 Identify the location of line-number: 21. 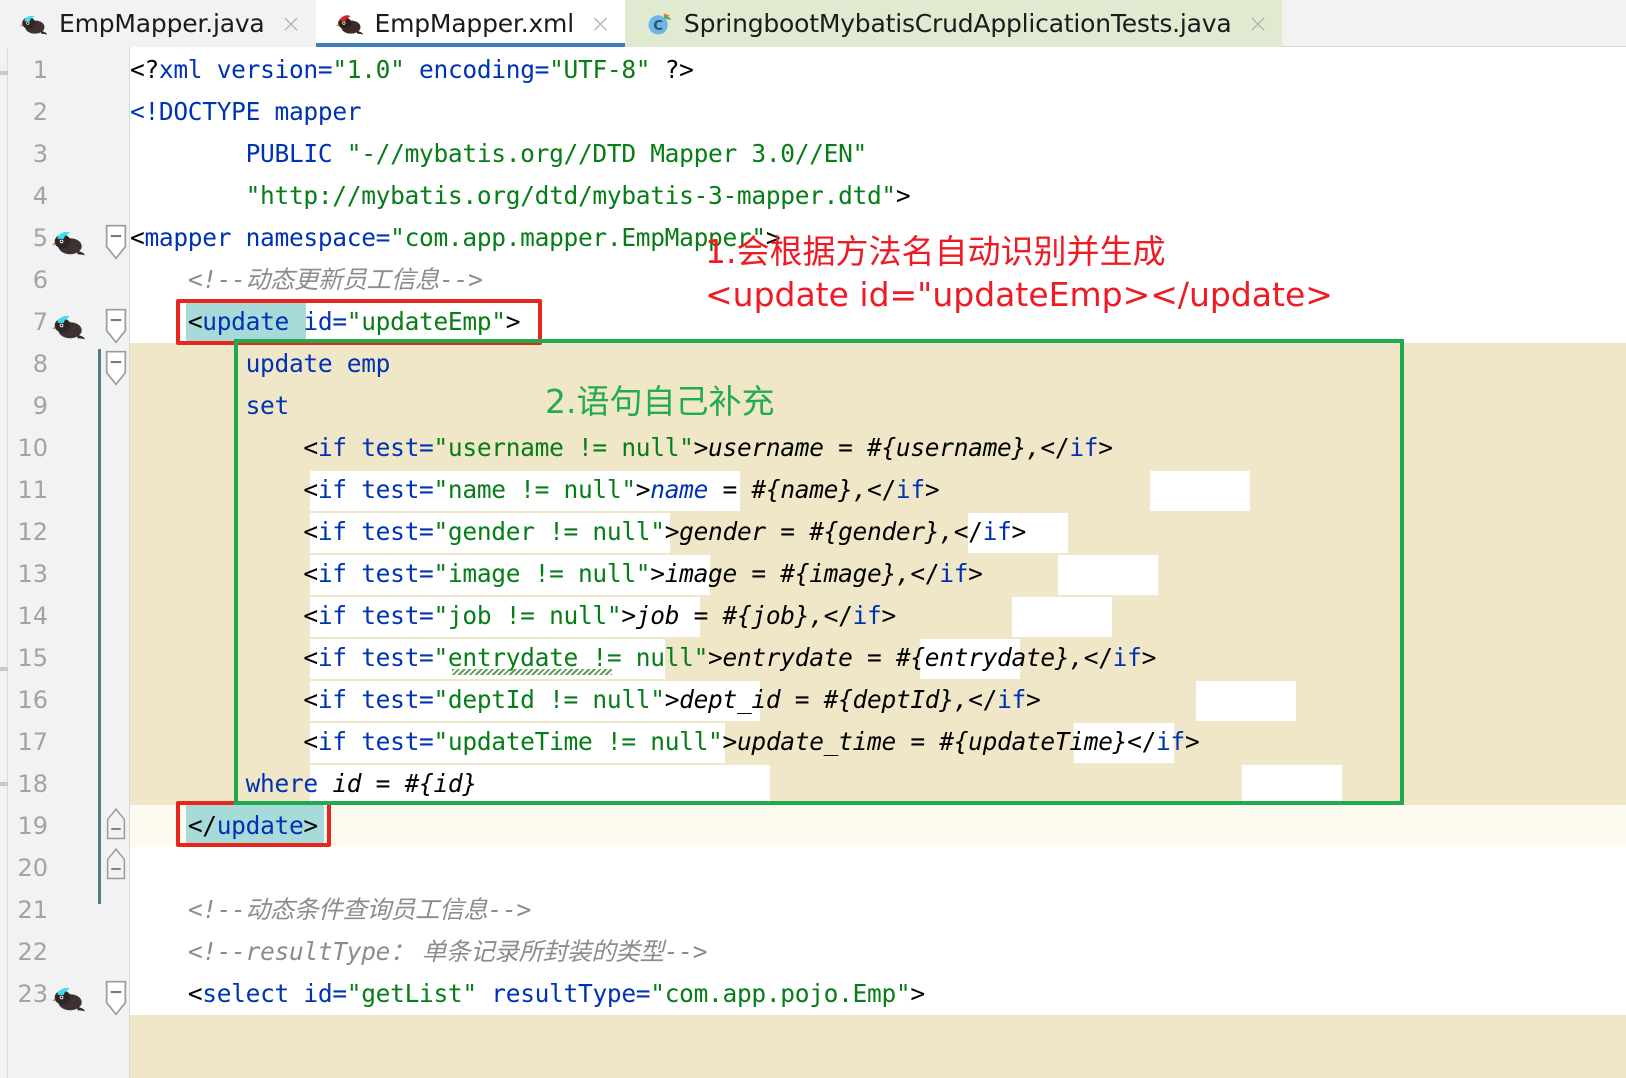
(32, 910).